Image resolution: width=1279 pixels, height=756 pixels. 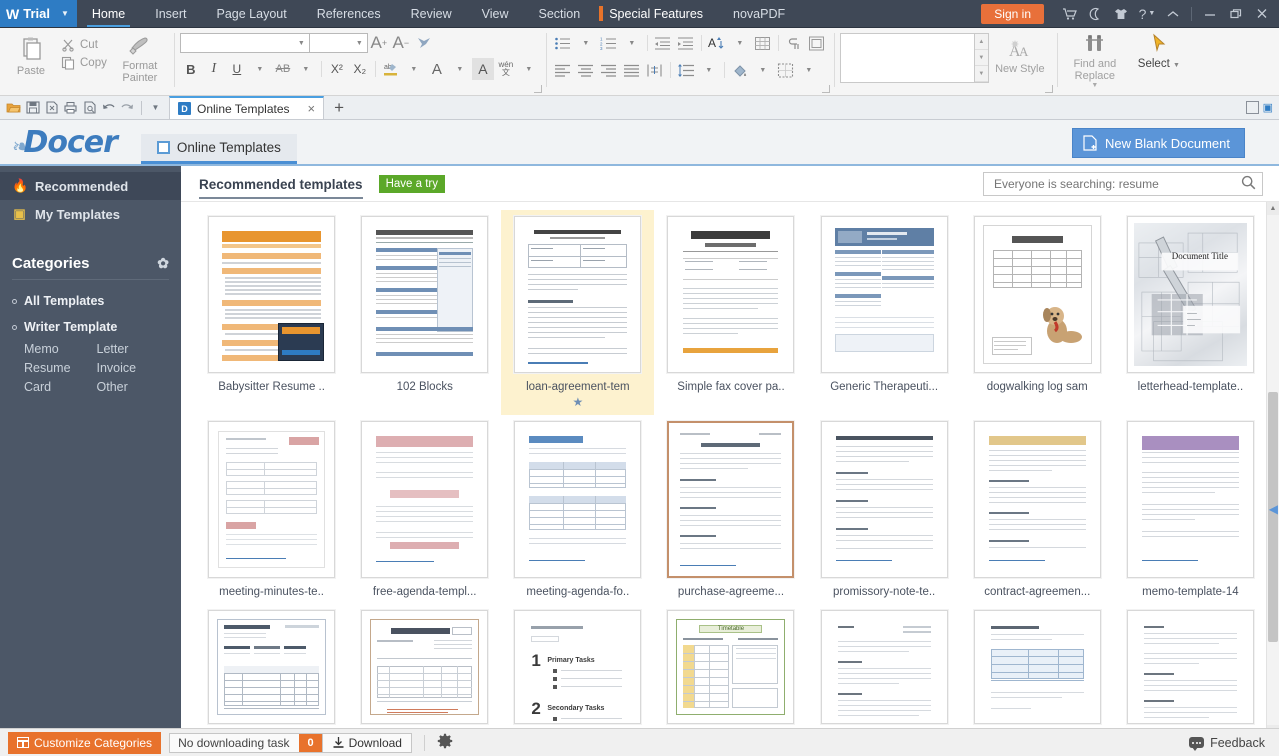 I want to click on styles-dialog-launcher, so click(x=1048, y=89).